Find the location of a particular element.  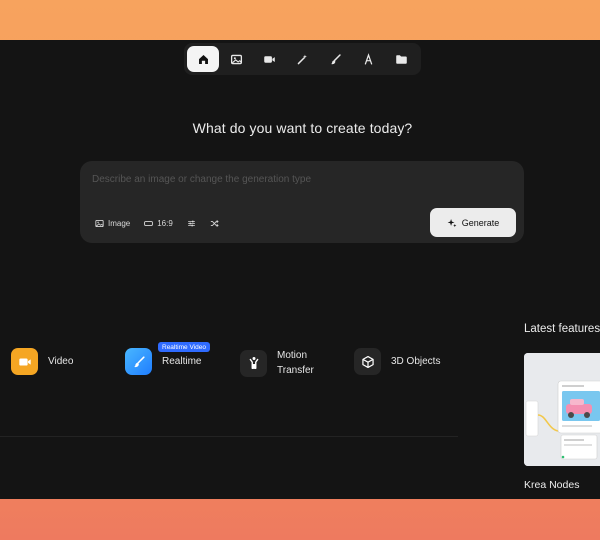

latest-features-title: Latest features is located at coordinates (562, 329).